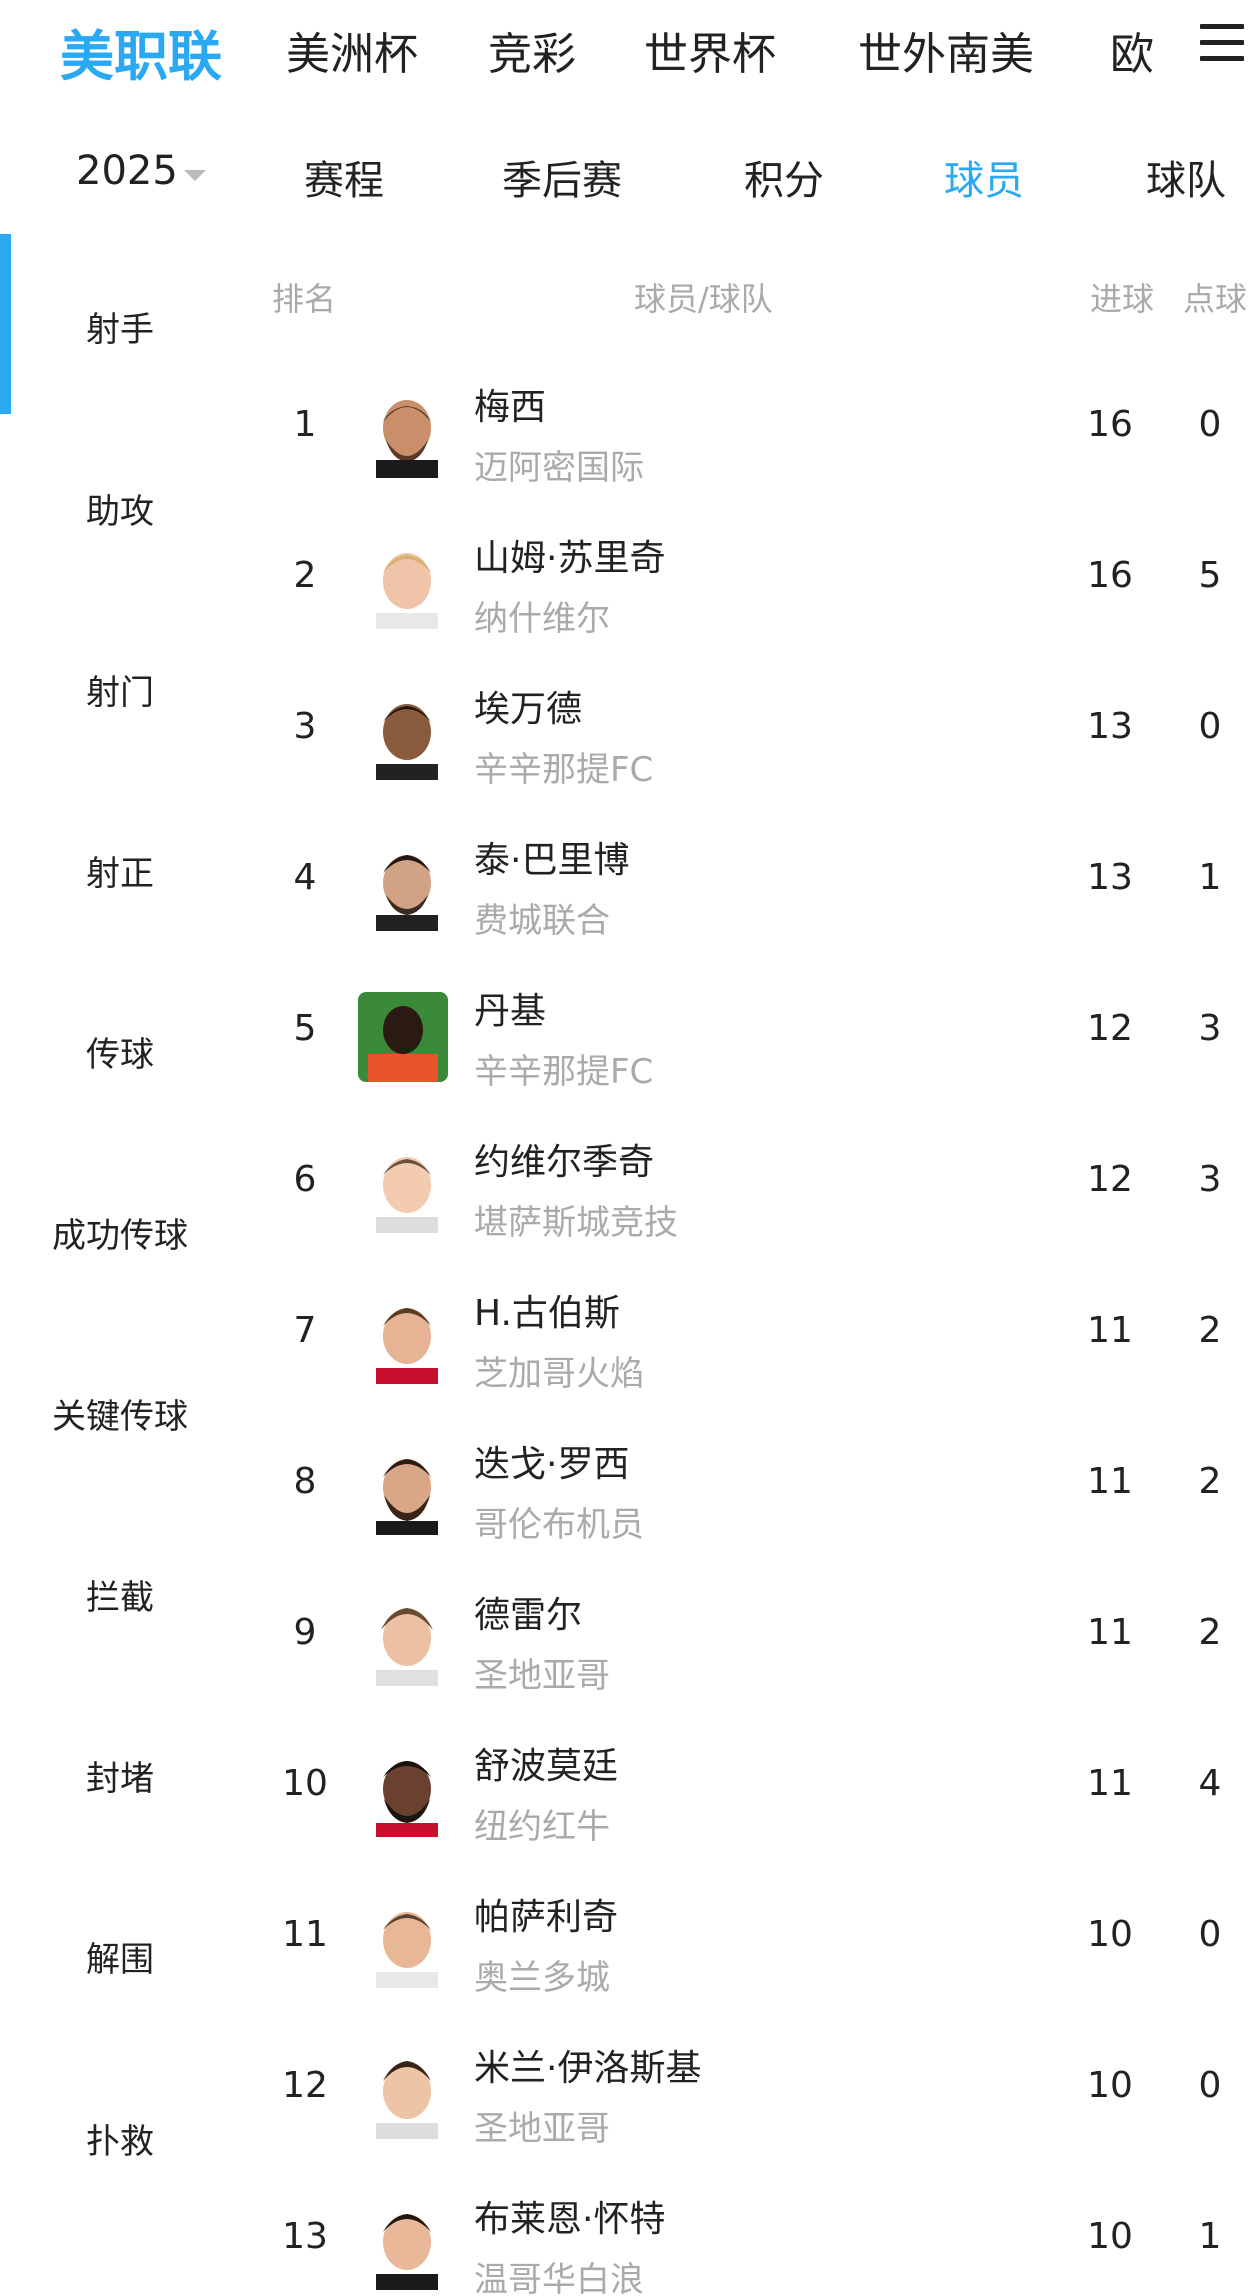  Describe the element at coordinates (746, 1792) in the screenshot. I see `table-row: 10 舒波莫廷 纽约红牛 11 4` at that location.